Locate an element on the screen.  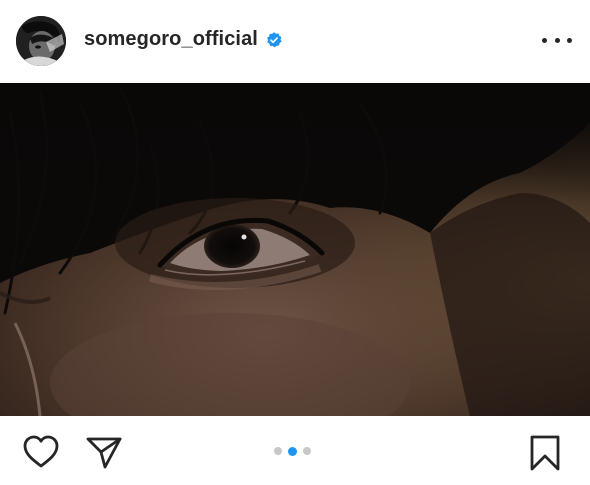
username-label: somegoro_official is located at coordinates (171, 39).